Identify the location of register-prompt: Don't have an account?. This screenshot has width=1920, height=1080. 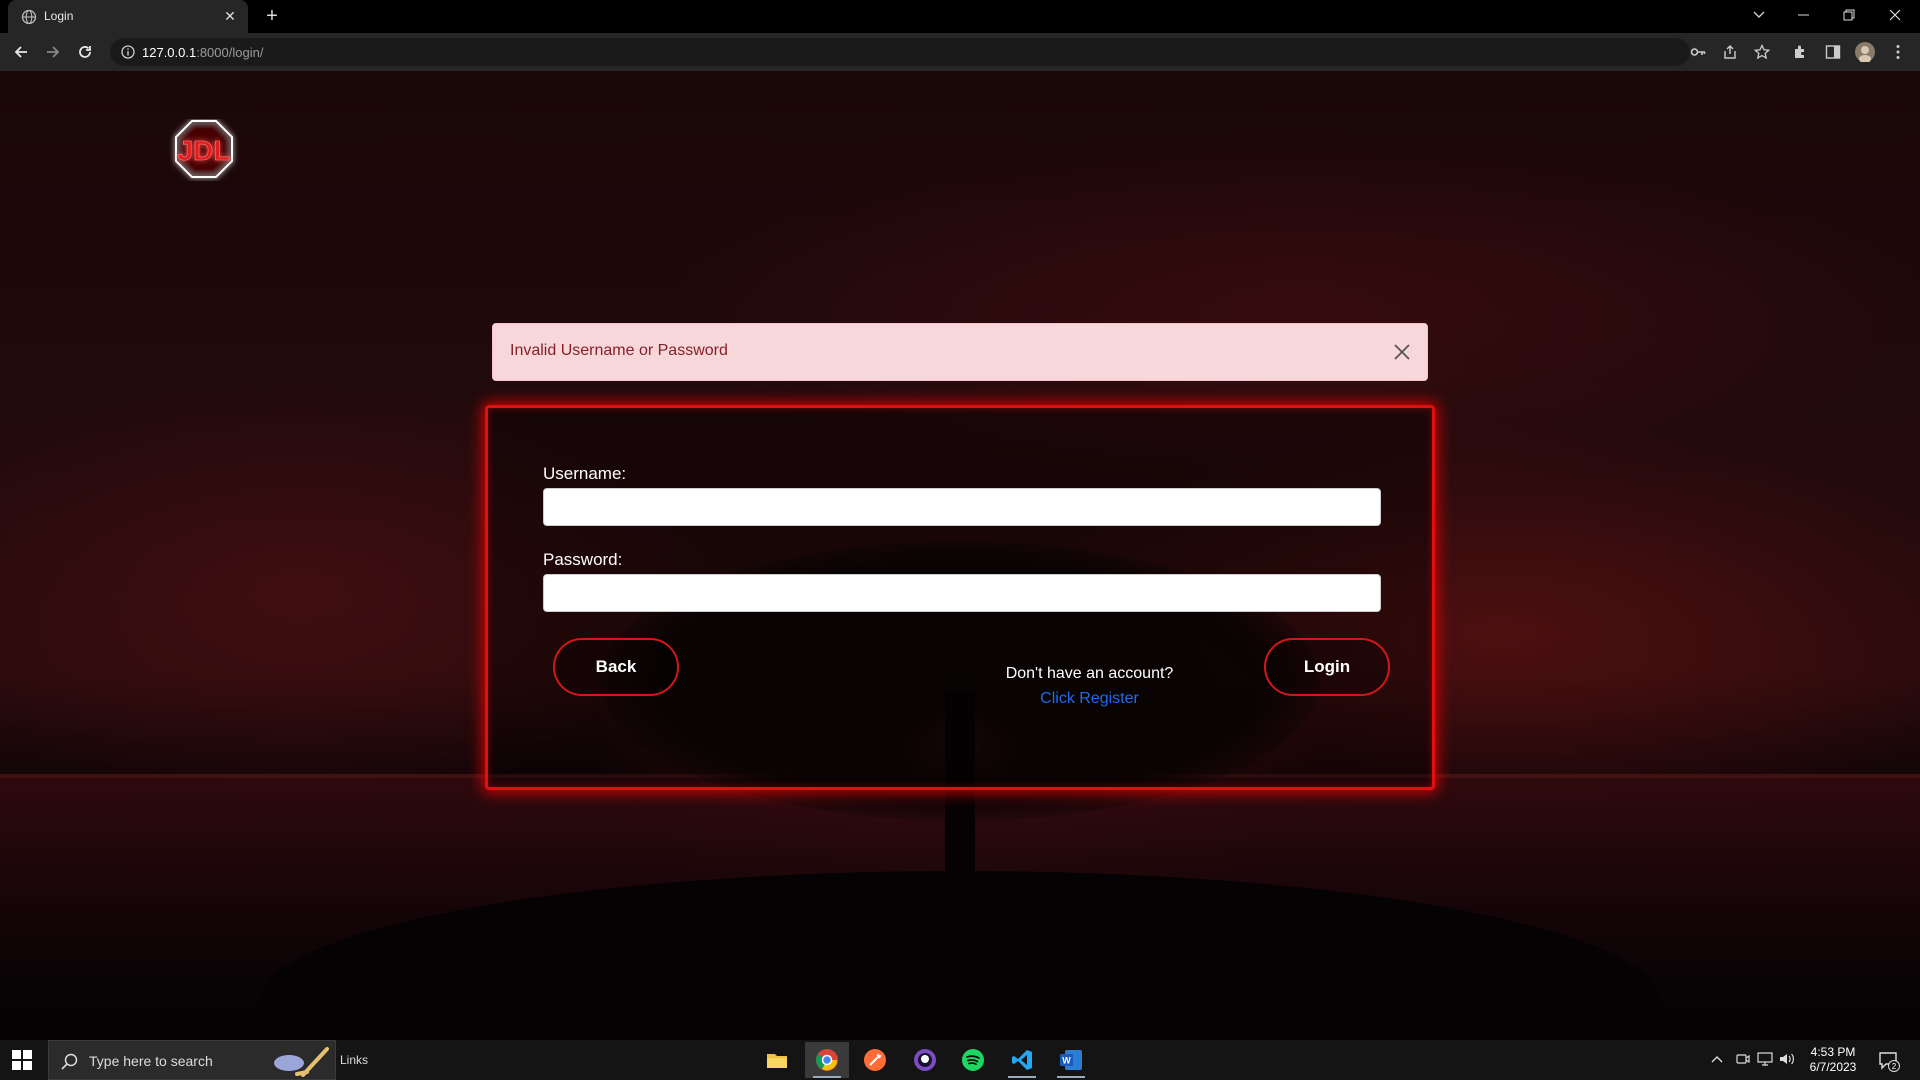
(1089, 673).